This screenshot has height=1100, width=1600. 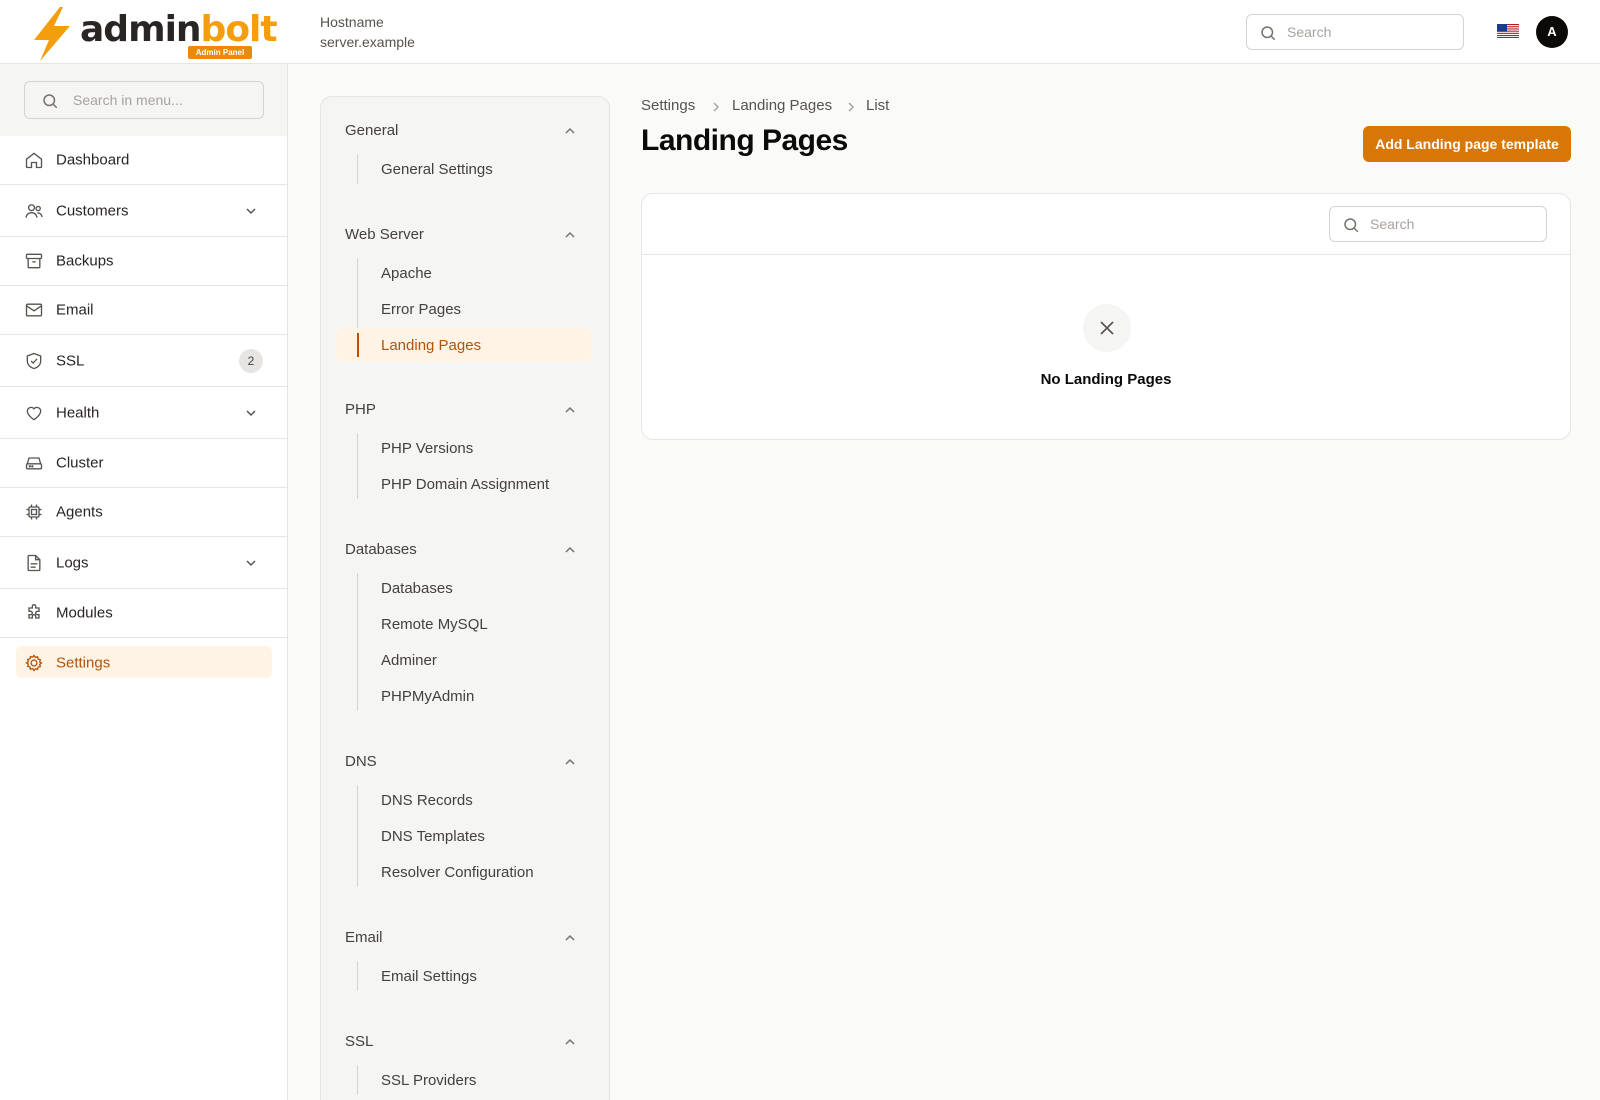 What do you see at coordinates (457, 872) in the screenshot?
I see `subnav-item-resolver-configuration: Resolver Configuration` at bounding box center [457, 872].